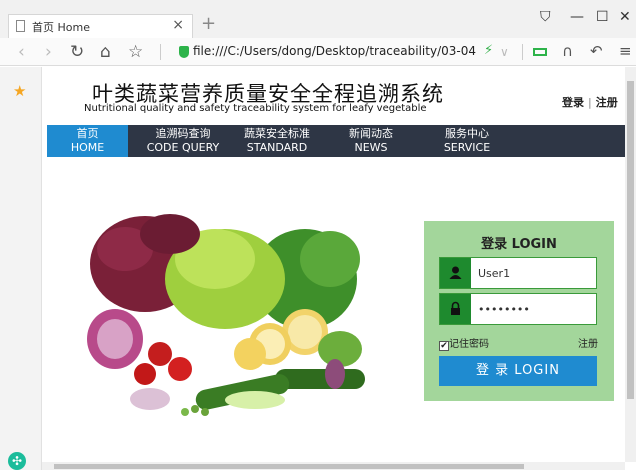  I want to click on user-icon, so click(455, 273).